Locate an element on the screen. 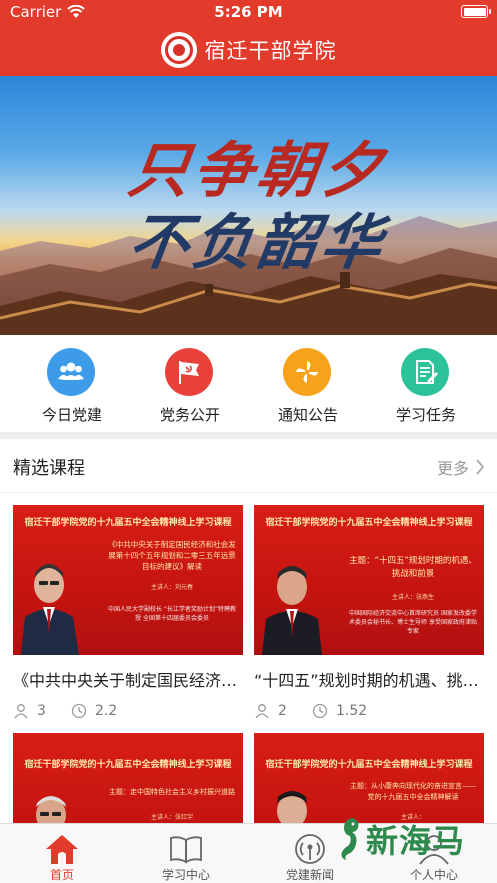  top-bar: Carrier 5:26 PM 宿迁干部学院 is located at coordinates (248, 38).